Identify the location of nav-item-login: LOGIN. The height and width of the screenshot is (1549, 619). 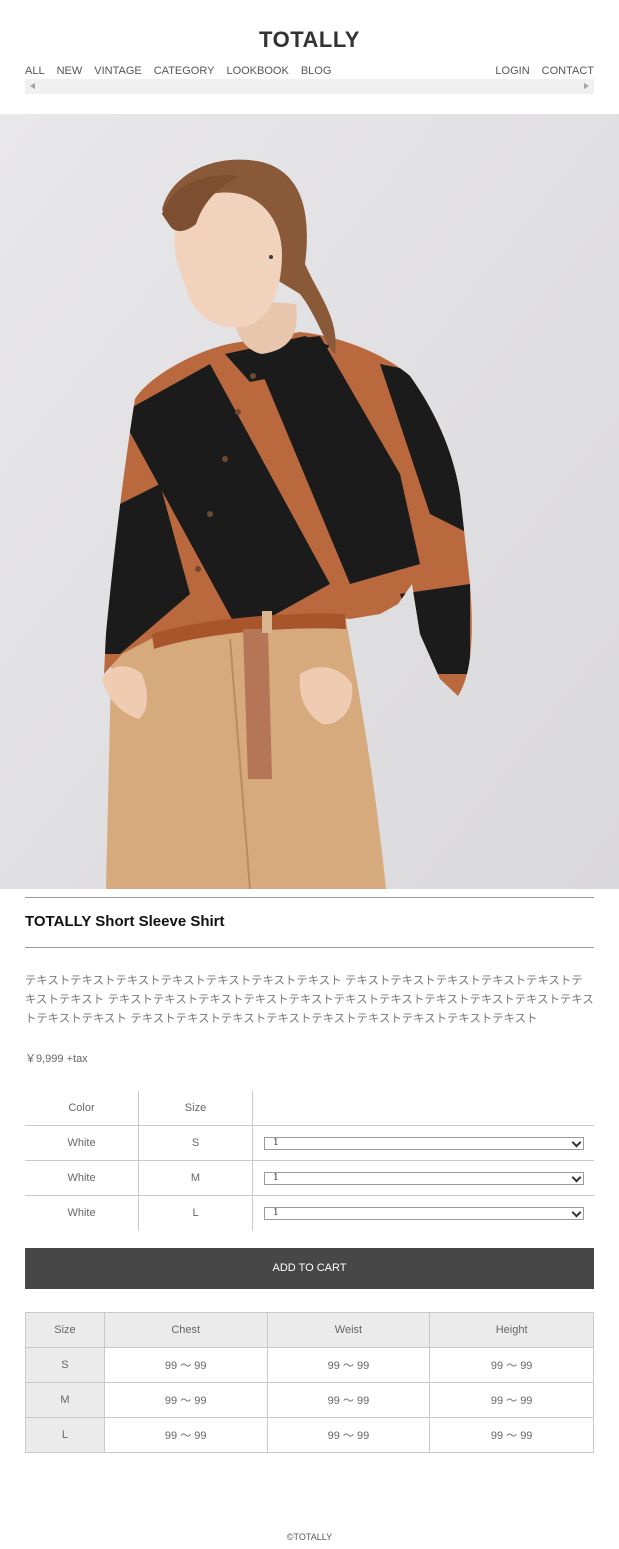
(512, 71).